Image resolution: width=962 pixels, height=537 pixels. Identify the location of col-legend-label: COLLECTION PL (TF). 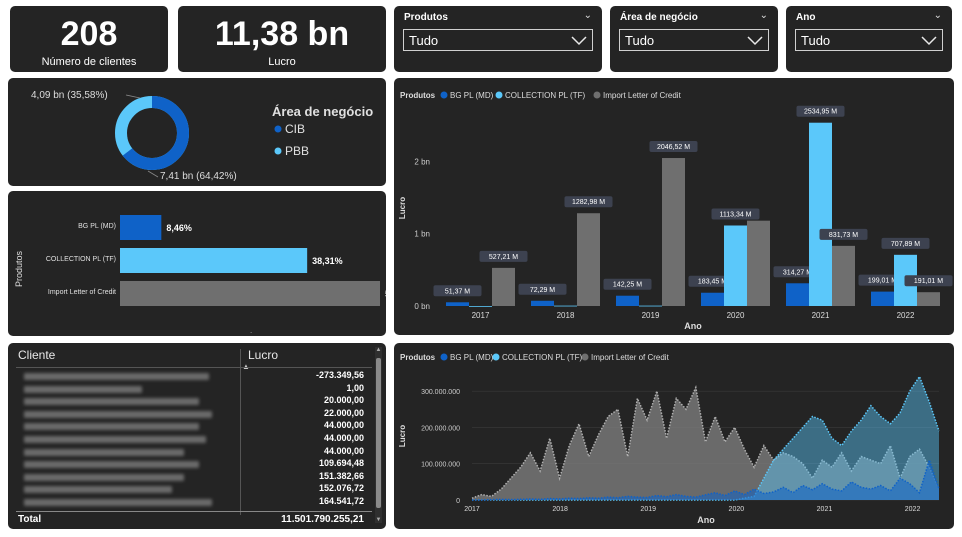
(545, 95).